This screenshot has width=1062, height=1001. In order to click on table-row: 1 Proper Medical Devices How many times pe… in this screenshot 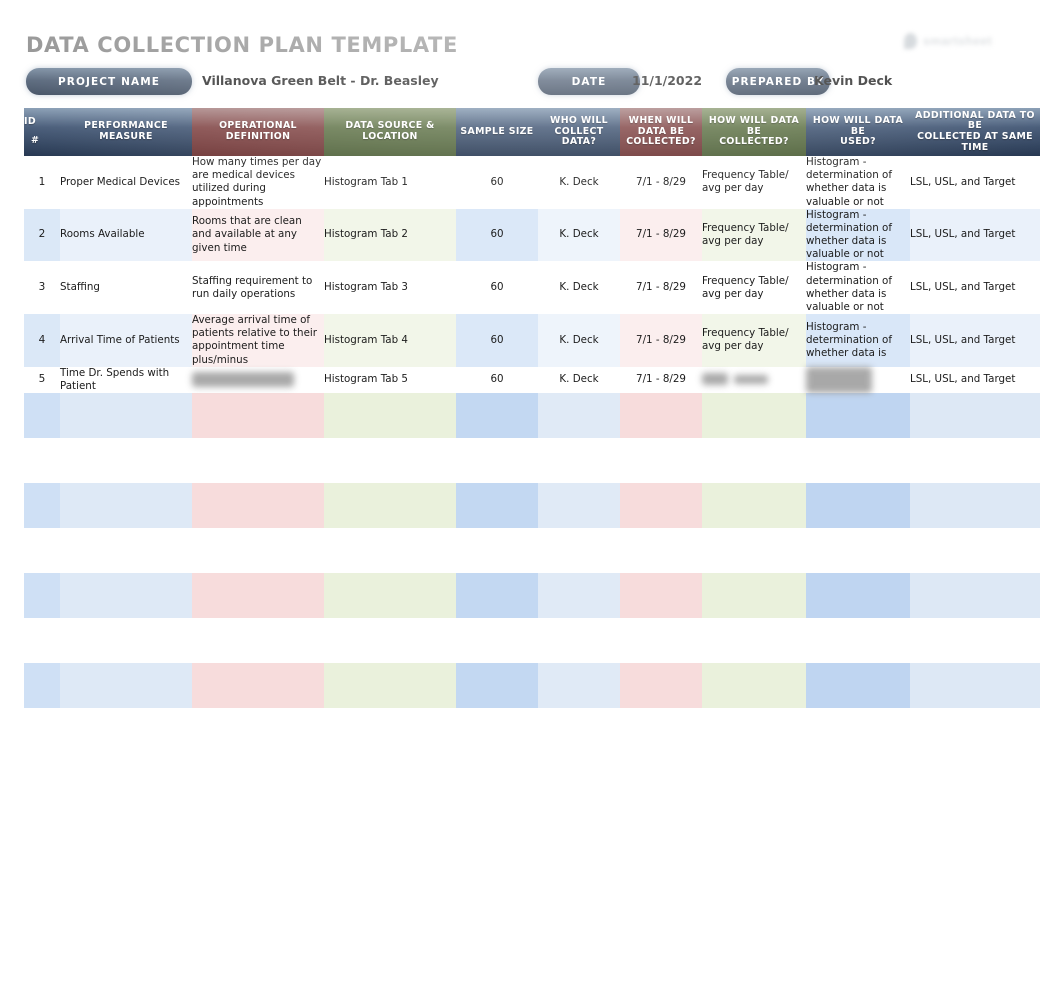, I will do `click(532, 182)`.